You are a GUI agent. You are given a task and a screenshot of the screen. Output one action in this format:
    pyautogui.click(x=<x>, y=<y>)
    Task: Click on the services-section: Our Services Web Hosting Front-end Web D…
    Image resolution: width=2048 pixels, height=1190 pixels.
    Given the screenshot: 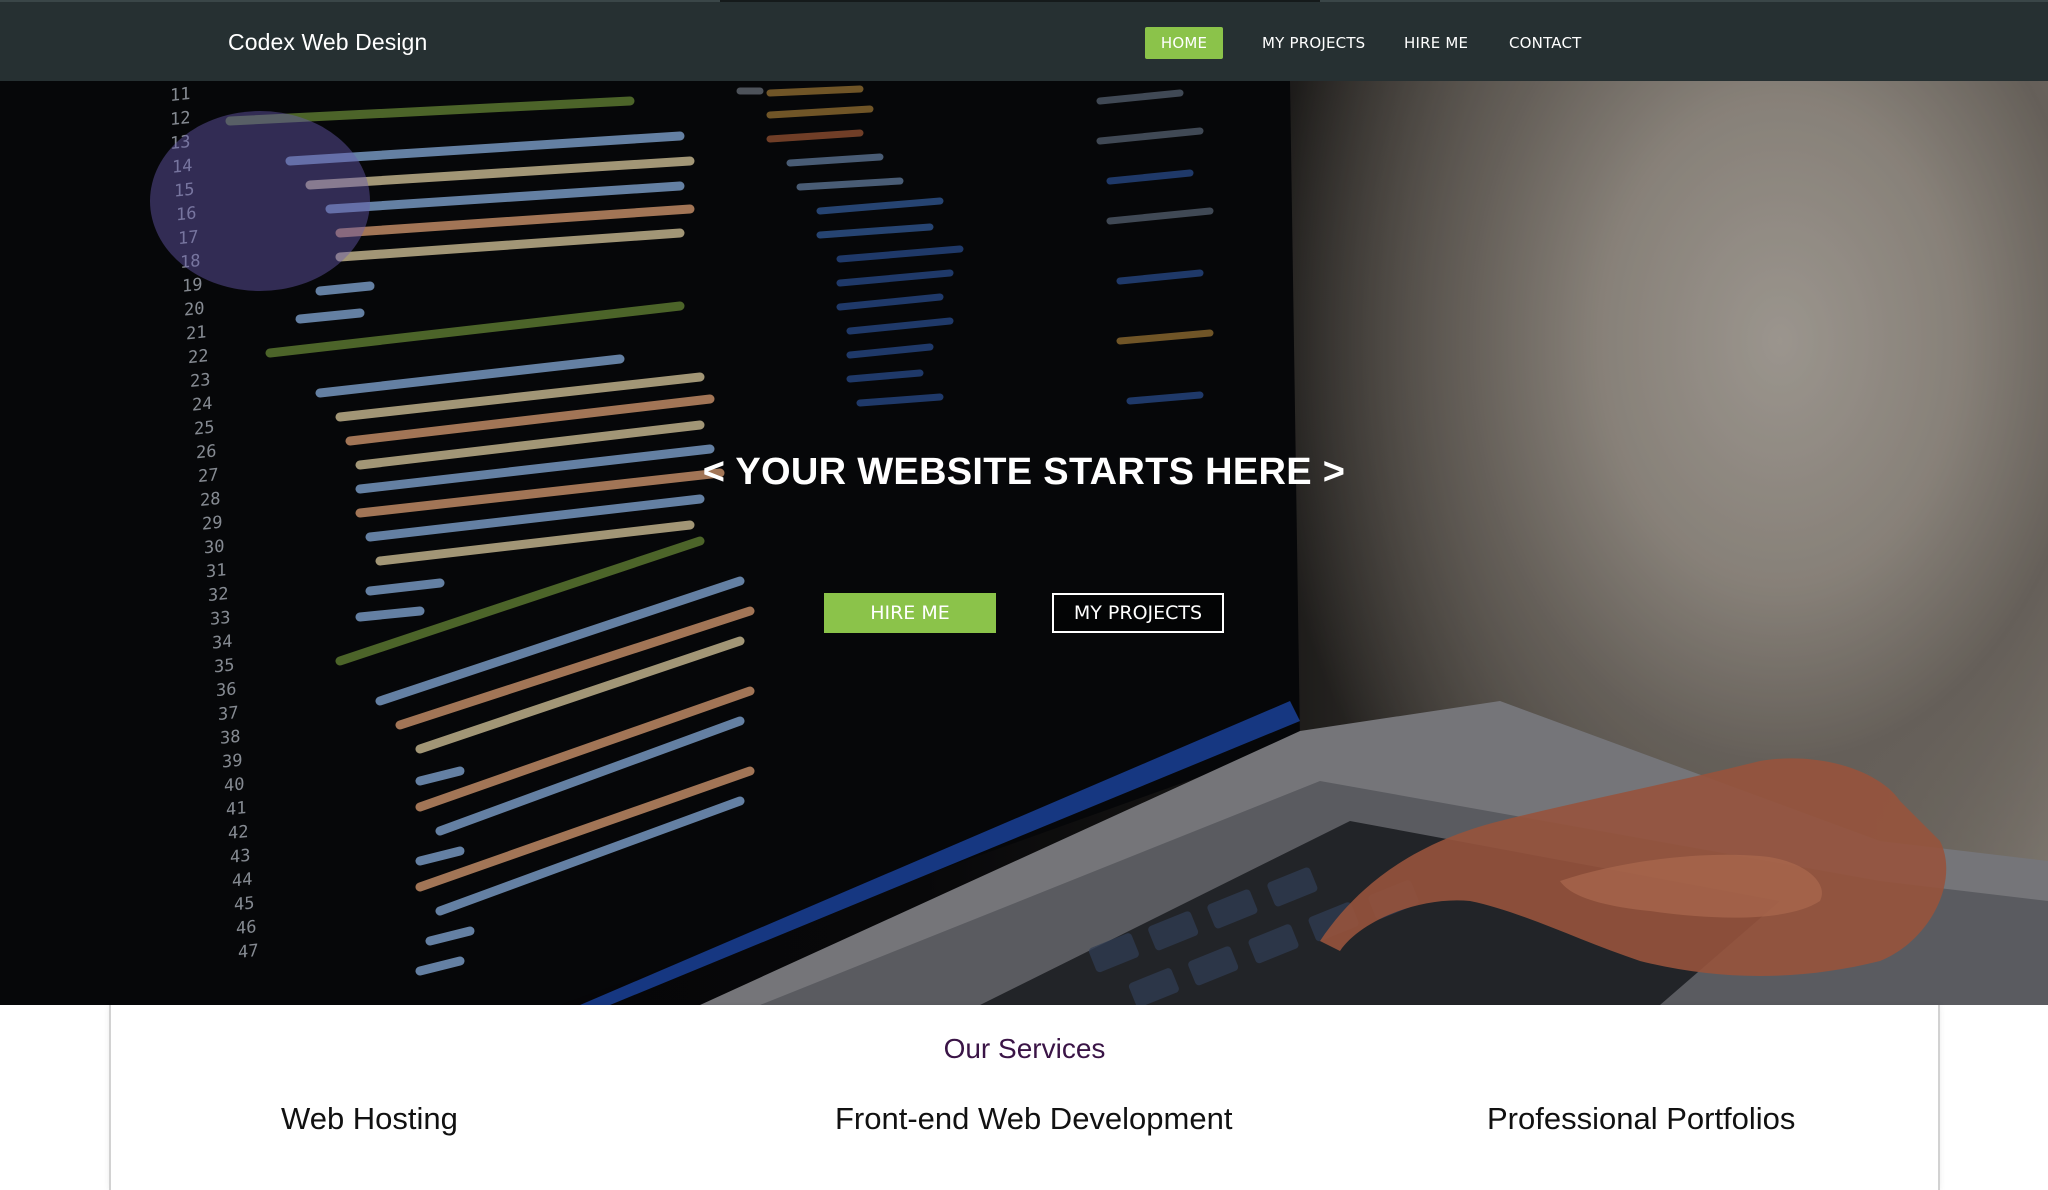 What is the action you would take?
    pyautogui.click(x=1024, y=1097)
    